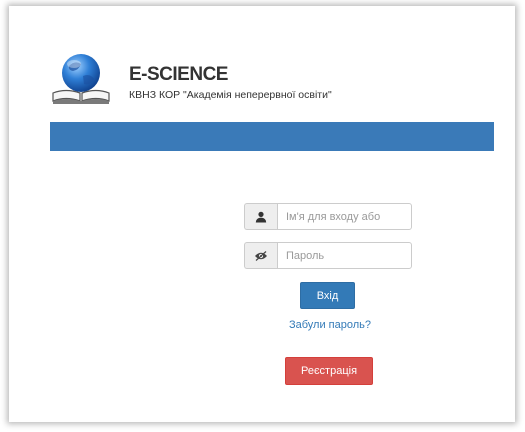 This screenshot has width=525, height=432. Describe the element at coordinates (344, 216) in the screenshot. I see `username-field` at that location.